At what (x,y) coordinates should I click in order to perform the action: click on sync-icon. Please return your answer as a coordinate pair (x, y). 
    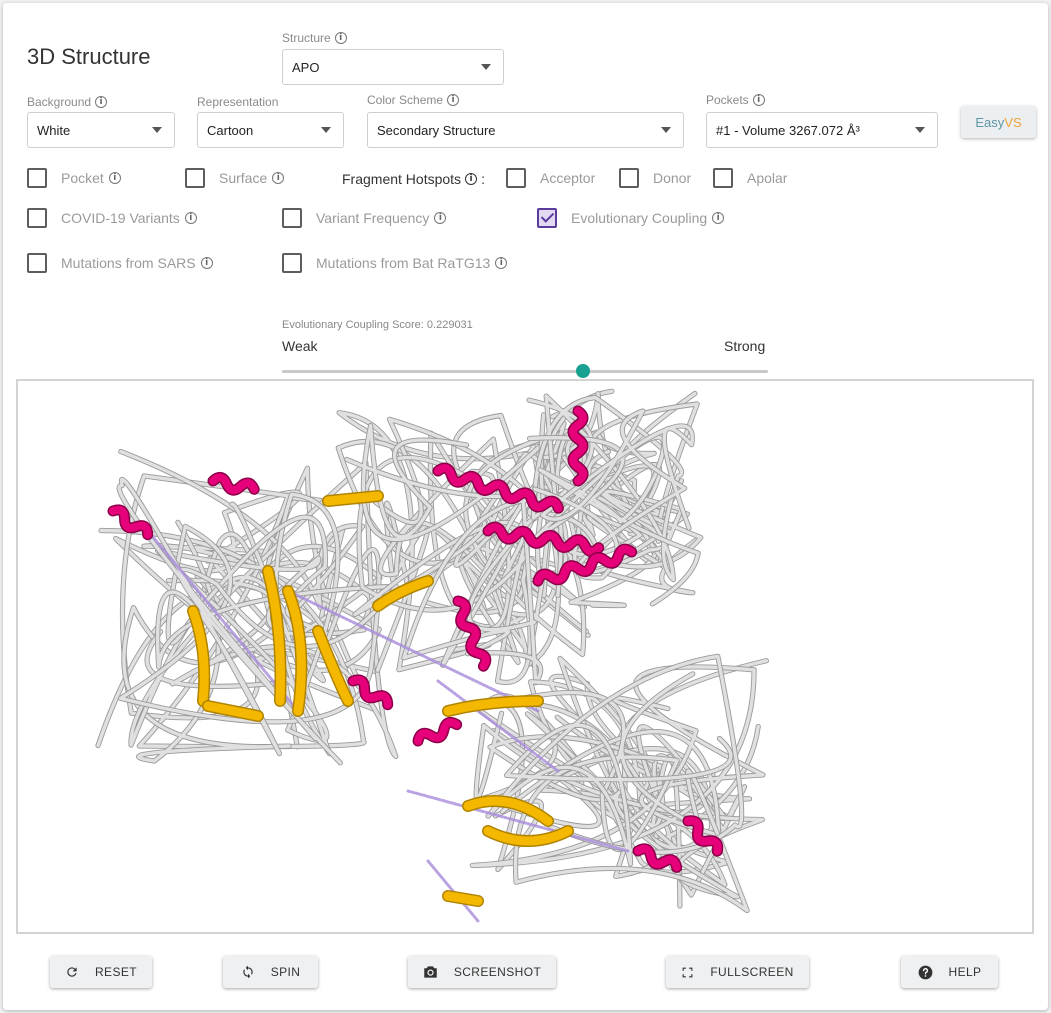
    Looking at the image, I should click on (248, 972).